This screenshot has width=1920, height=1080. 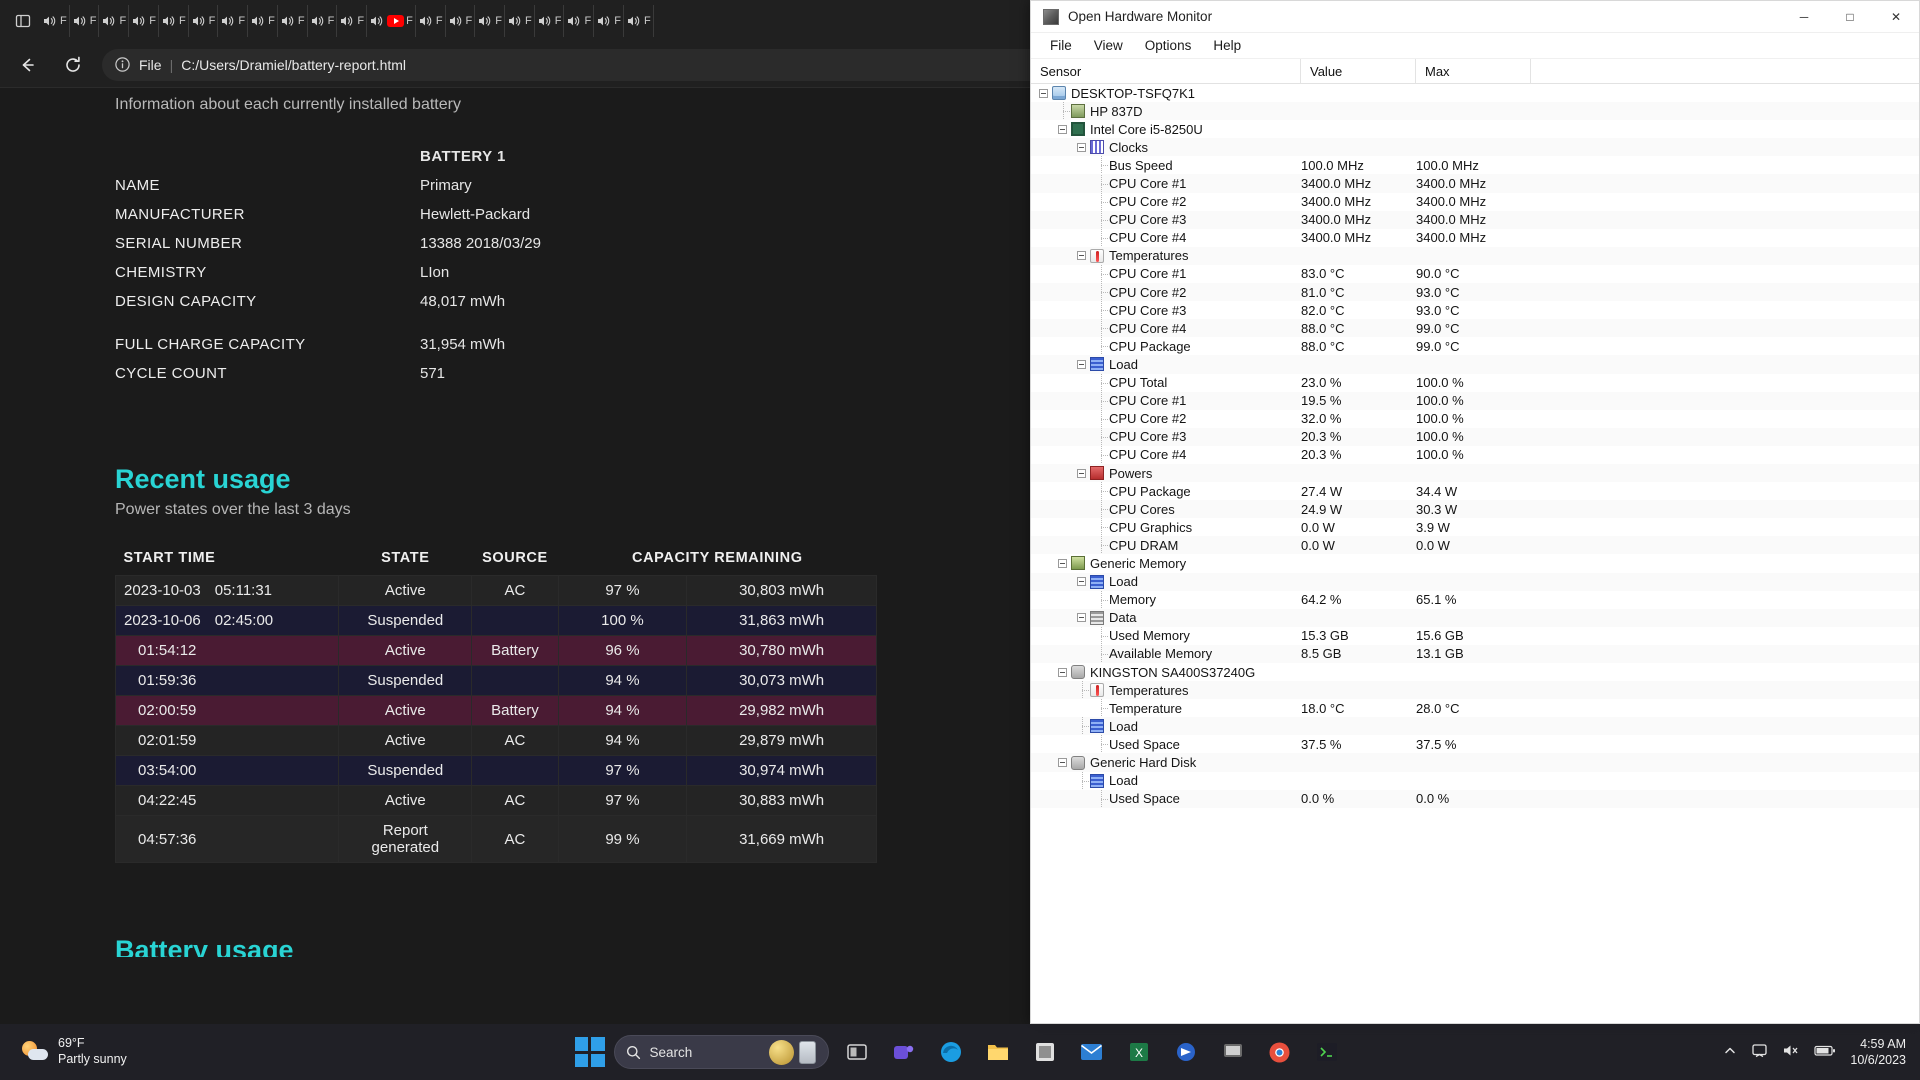 What do you see at coordinates (1475, 111) in the screenshot?
I see `sensor-row: HP 837D` at bounding box center [1475, 111].